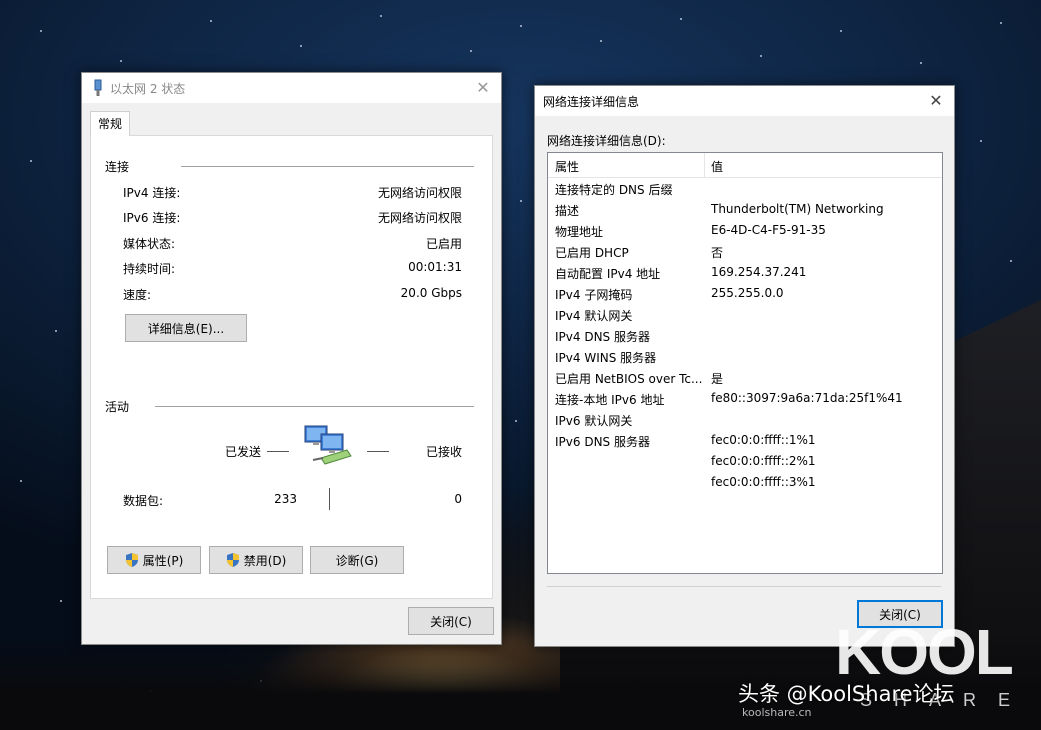 This screenshot has height=730, width=1041. I want to click on list-item: fec0:0:0:ffff::3%1, so click(745, 484).